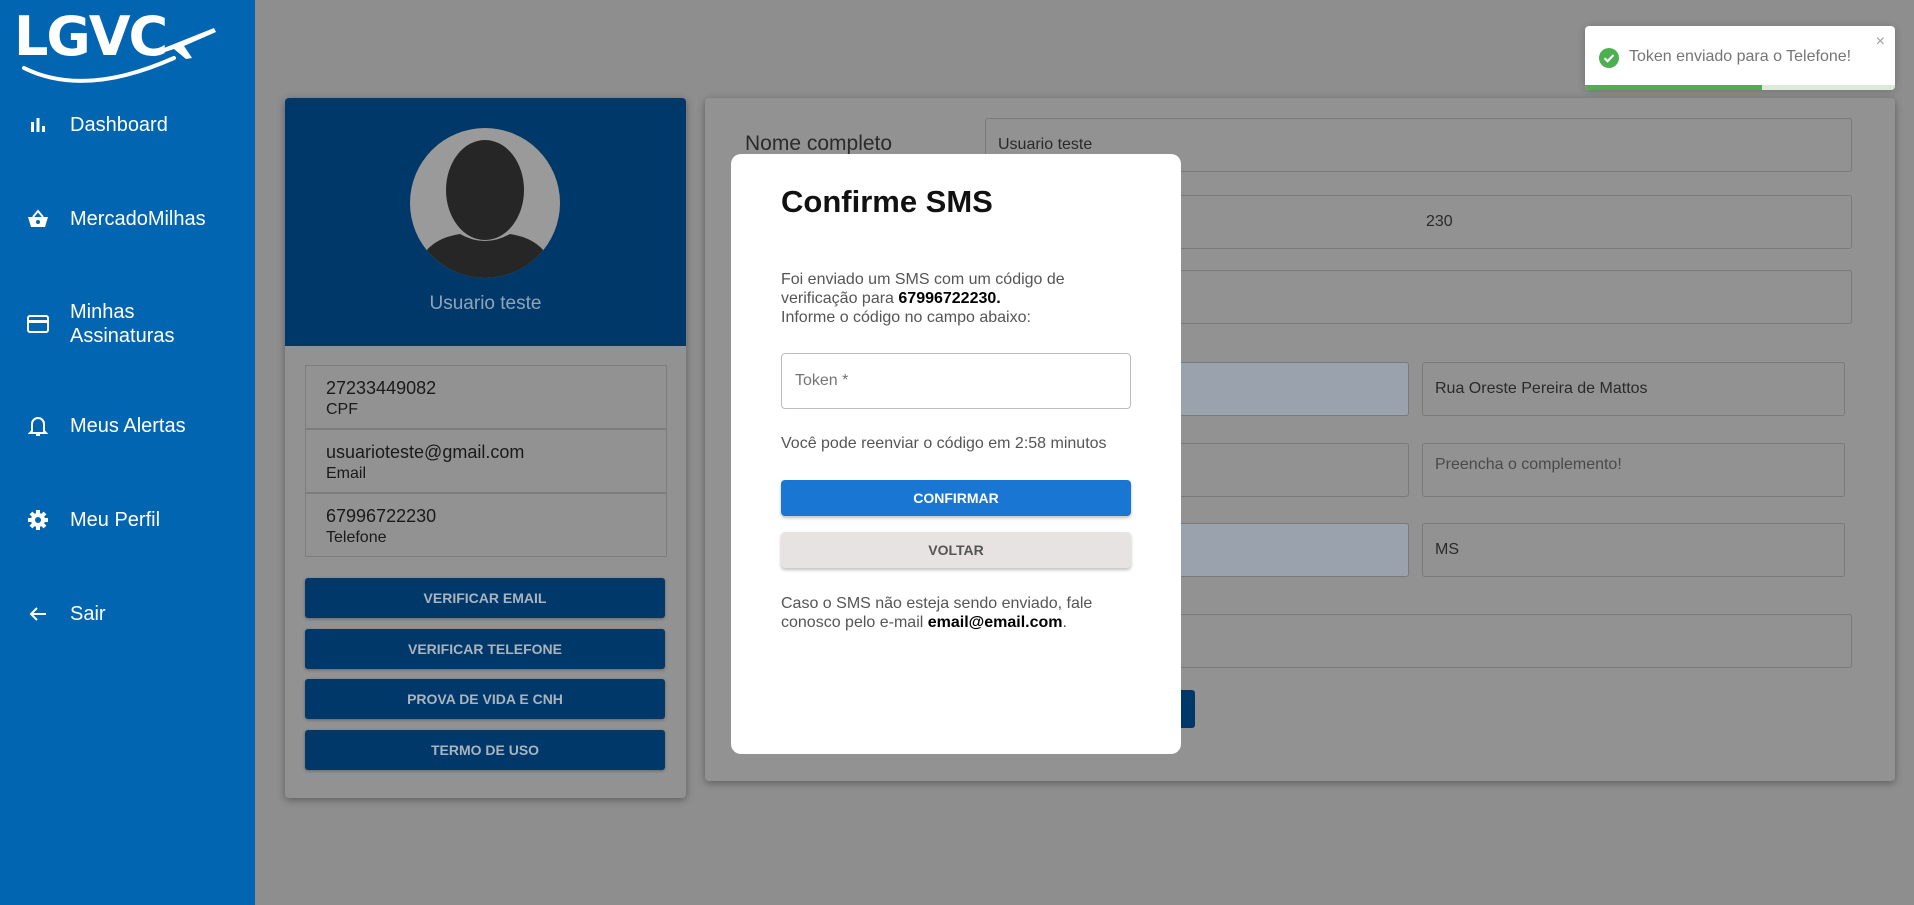  I want to click on street-field: Rua Oreste Pereira de Mattos, so click(1633, 389).